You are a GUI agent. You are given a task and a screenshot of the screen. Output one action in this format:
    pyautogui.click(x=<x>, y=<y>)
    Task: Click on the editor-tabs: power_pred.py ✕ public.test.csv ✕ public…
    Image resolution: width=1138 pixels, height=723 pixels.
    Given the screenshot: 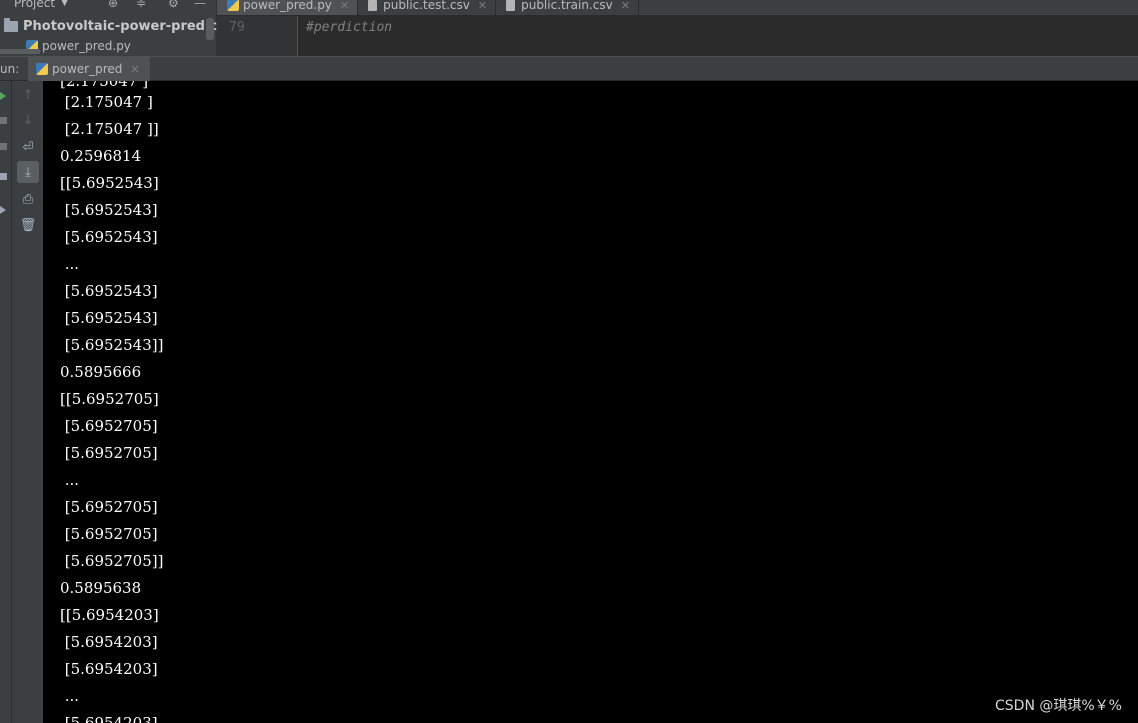 What is the action you would take?
    pyautogui.click(x=677, y=8)
    